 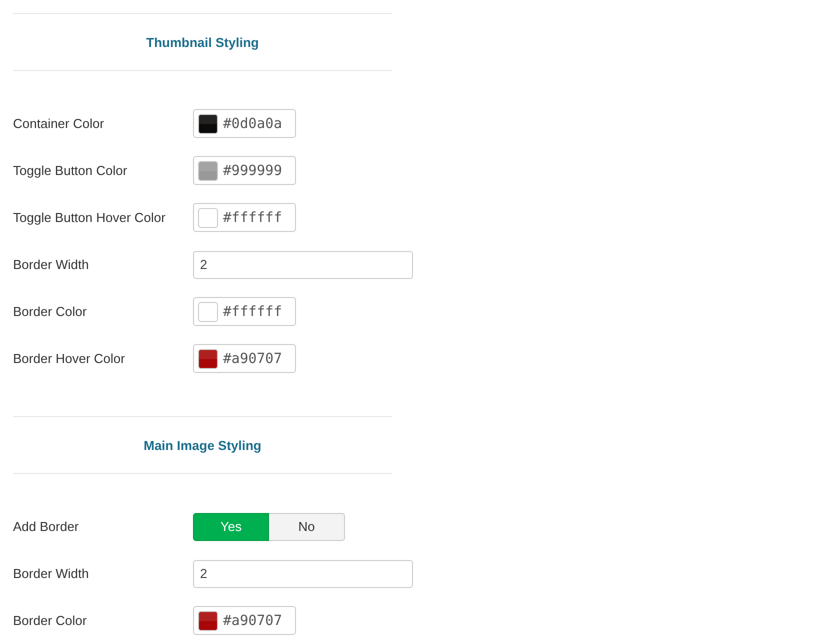 What do you see at coordinates (202, 42) in the screenshot?
I see `section-title: Thumbnail Styling` at bounding box center [202, 42].